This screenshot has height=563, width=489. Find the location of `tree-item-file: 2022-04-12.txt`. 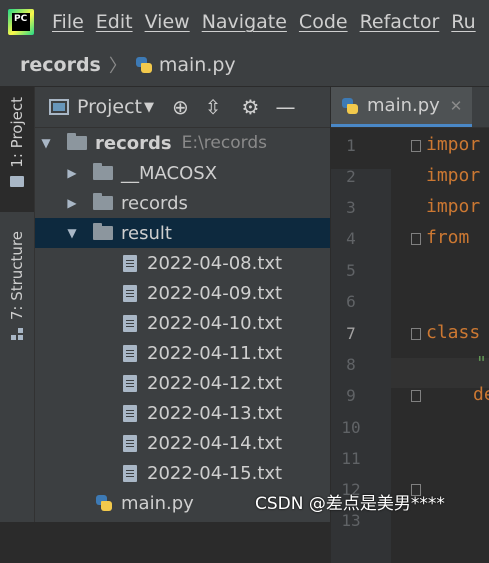

tree-item-file: 2022-04-12.txt is located at coordinates (182, 383).